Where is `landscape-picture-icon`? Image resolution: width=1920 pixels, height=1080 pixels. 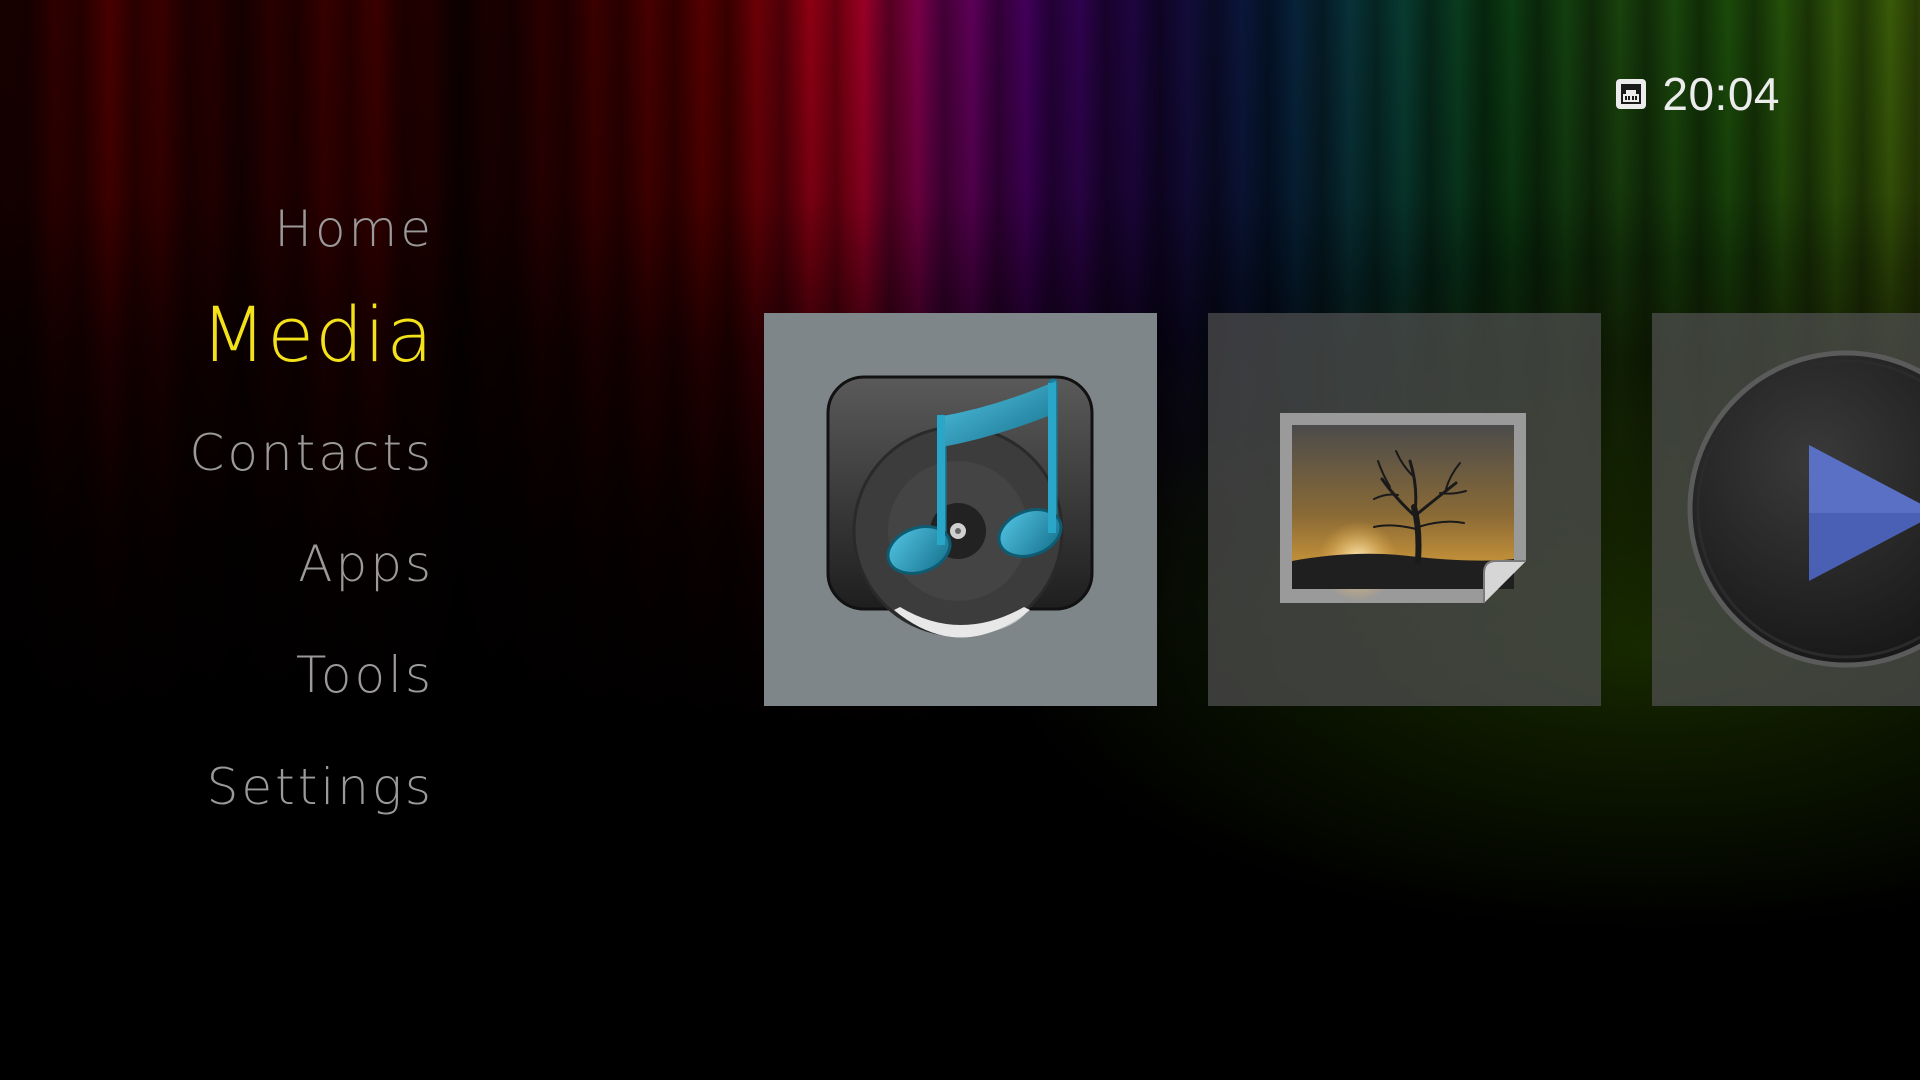
landscape-picture-icon is located at coordinates (1403, 508).